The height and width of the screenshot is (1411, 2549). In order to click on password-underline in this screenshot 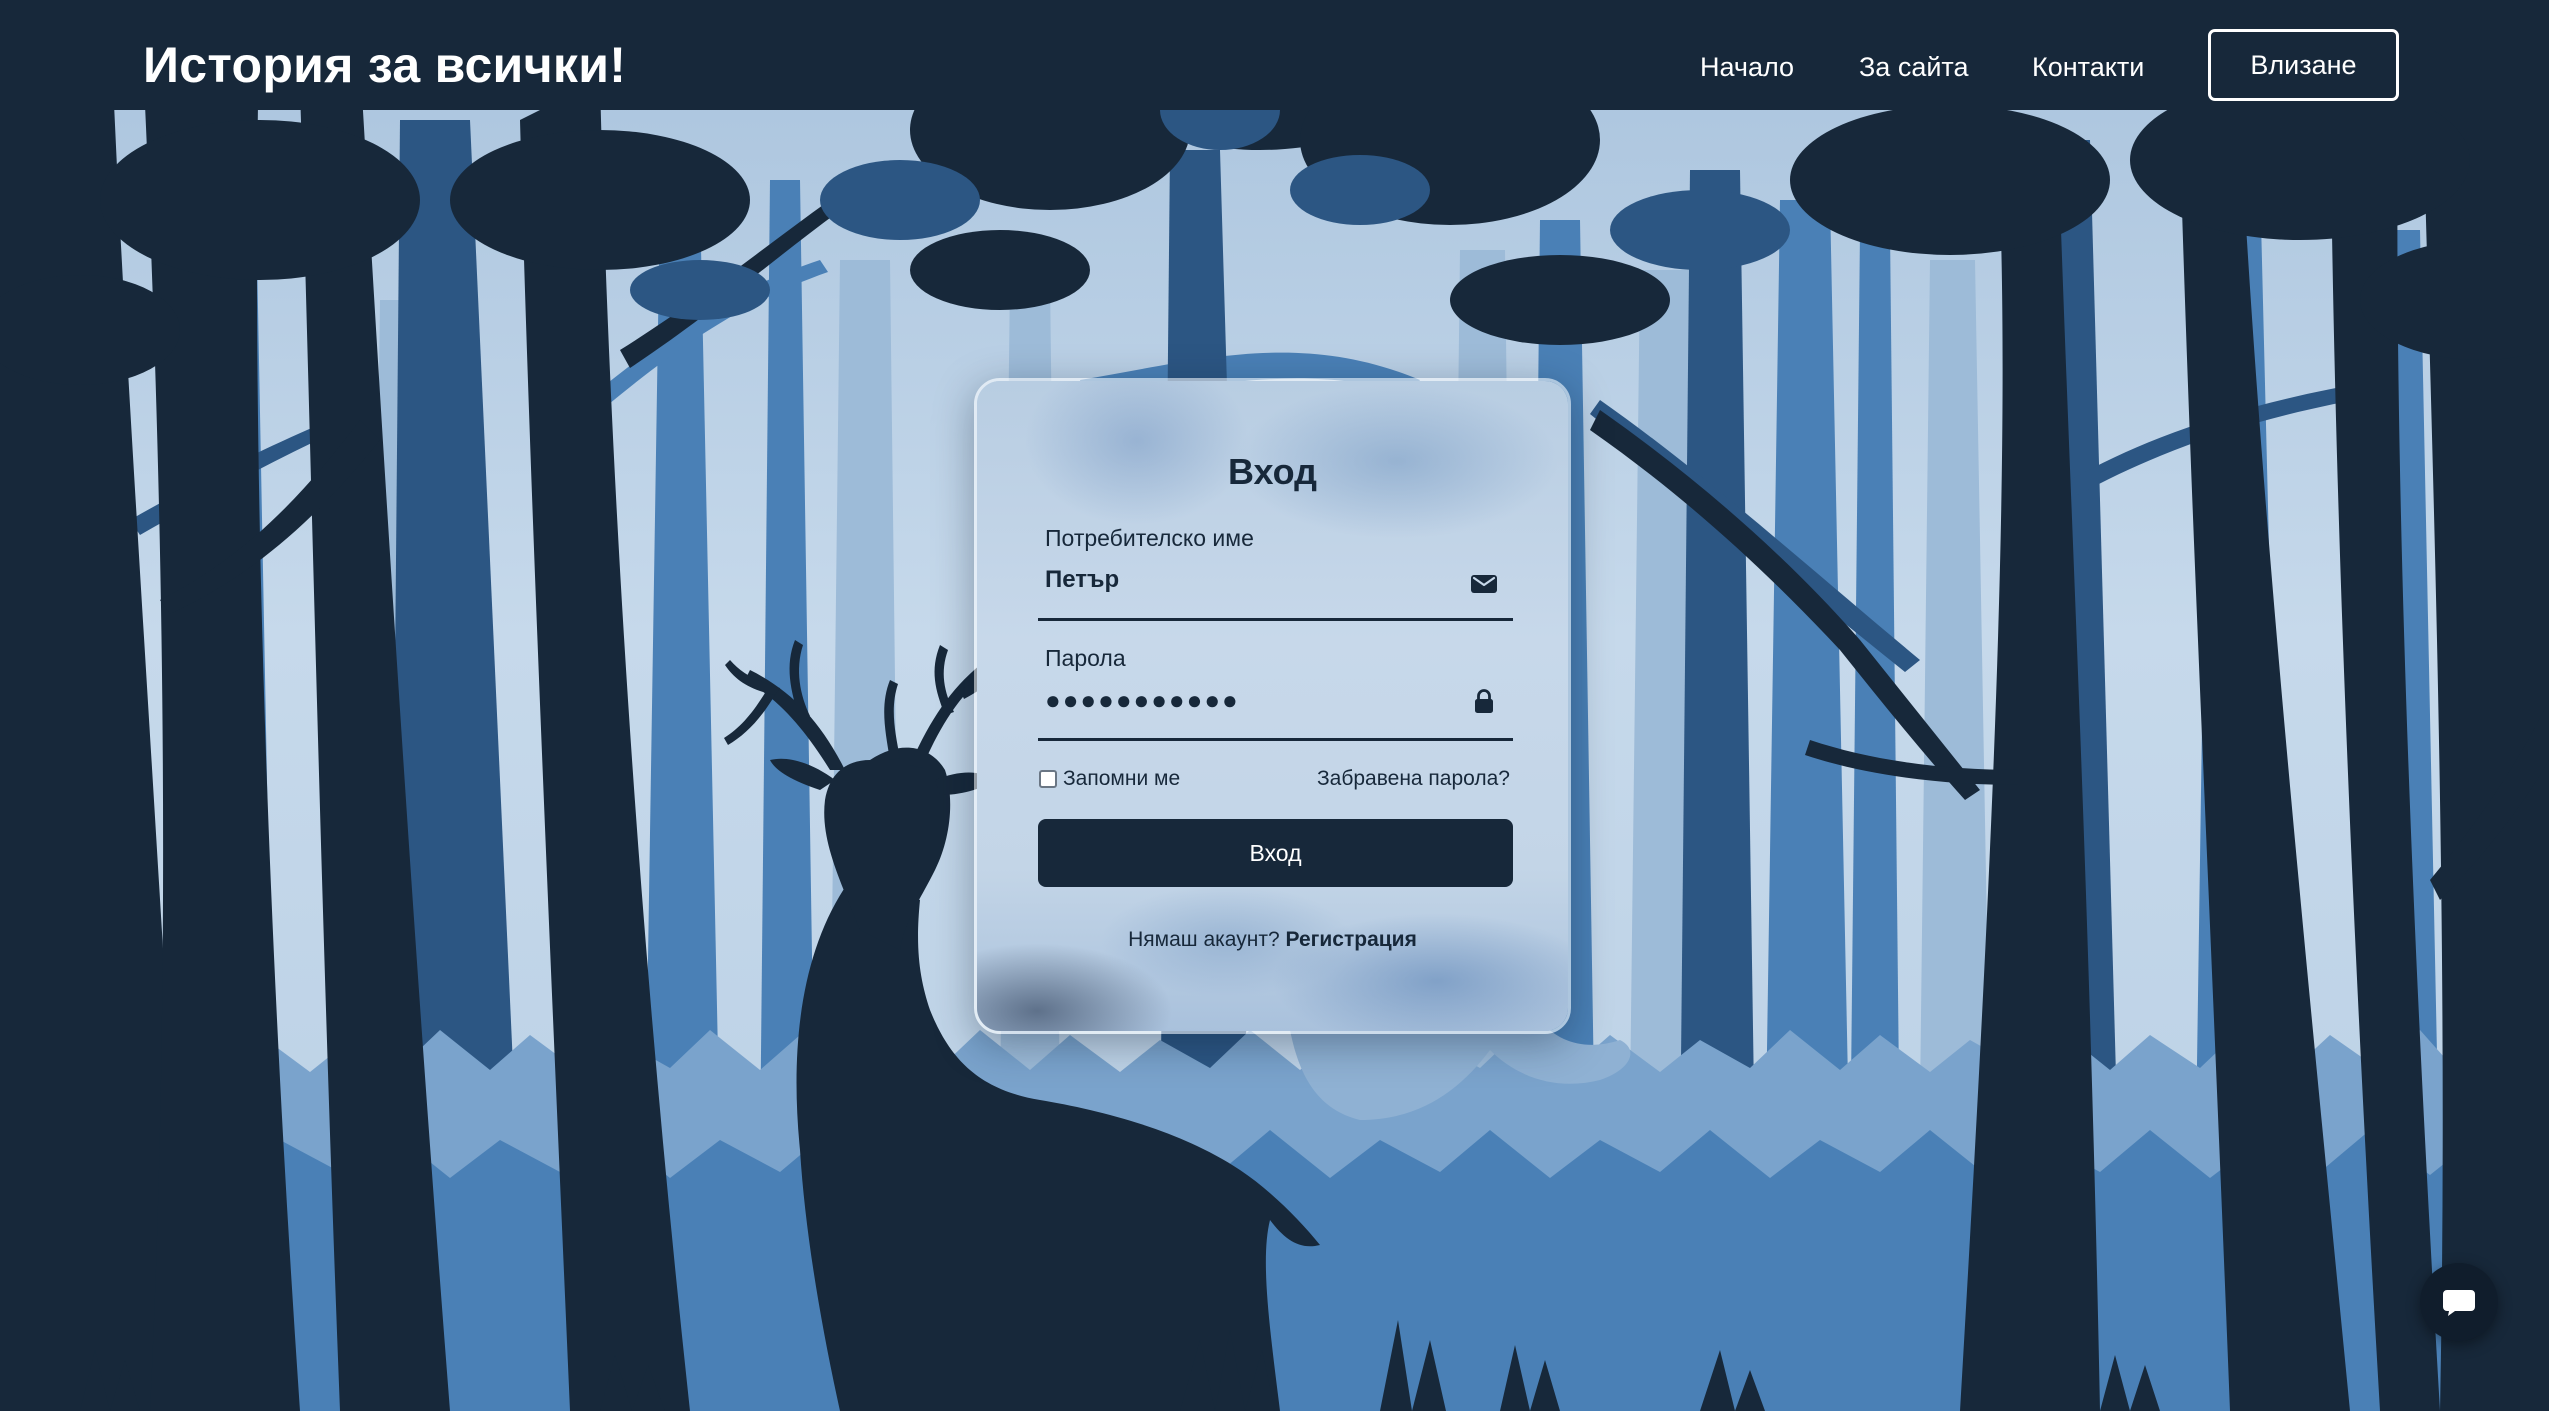, I will do `click(1275, 739)`.